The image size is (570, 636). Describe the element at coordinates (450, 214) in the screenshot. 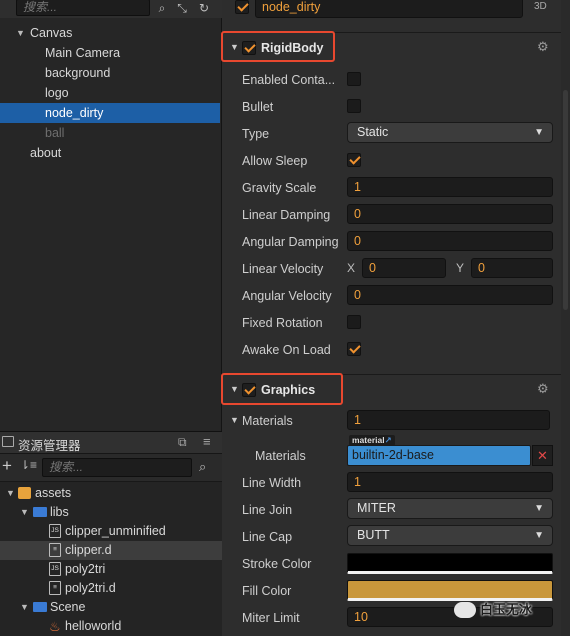

I see `linear-damping-input: 0` at that location.